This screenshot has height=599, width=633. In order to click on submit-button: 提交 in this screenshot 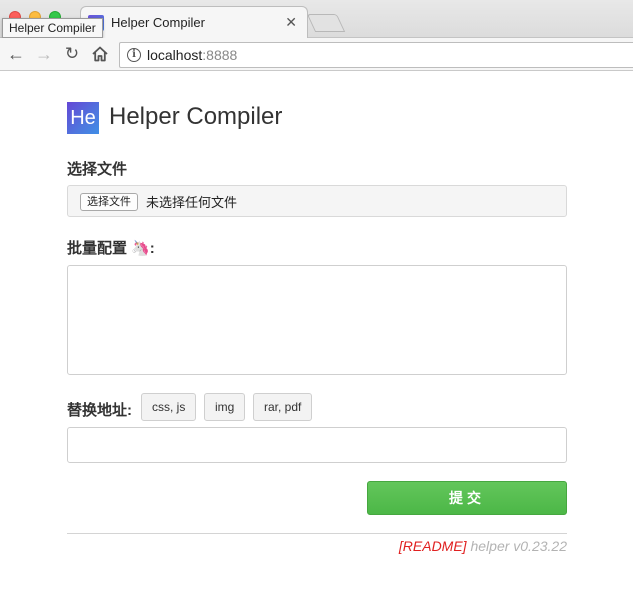, I will do `click(467, 498)`.